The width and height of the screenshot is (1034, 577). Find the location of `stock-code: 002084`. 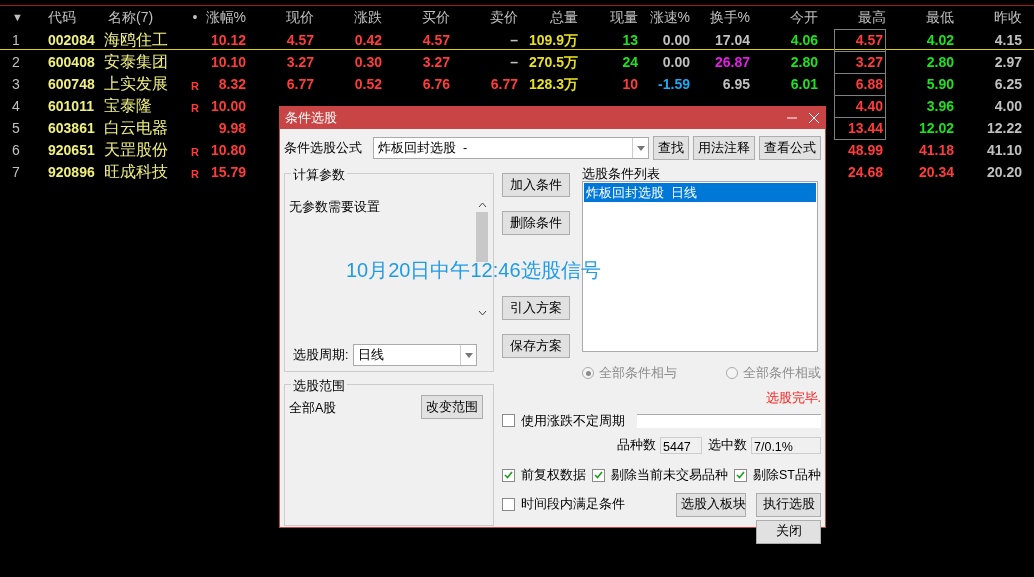

stock-code: 002084 is located at coordinates (71, 40).